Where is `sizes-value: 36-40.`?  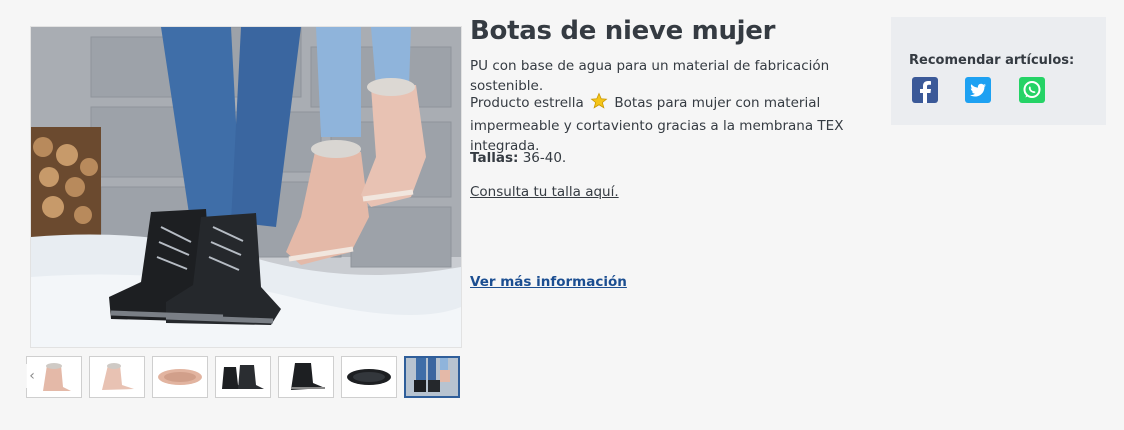
sizes-value: 36-40. is located at coordinates (544, 158).